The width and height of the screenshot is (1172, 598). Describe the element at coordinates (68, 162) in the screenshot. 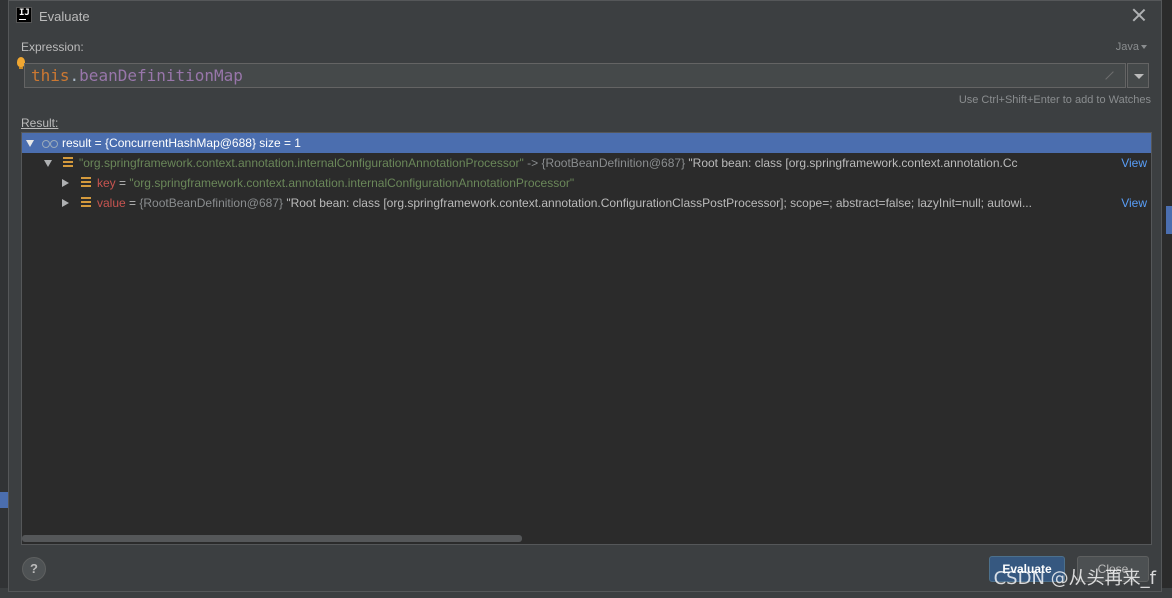

I see `map-entry-icon` at that location.